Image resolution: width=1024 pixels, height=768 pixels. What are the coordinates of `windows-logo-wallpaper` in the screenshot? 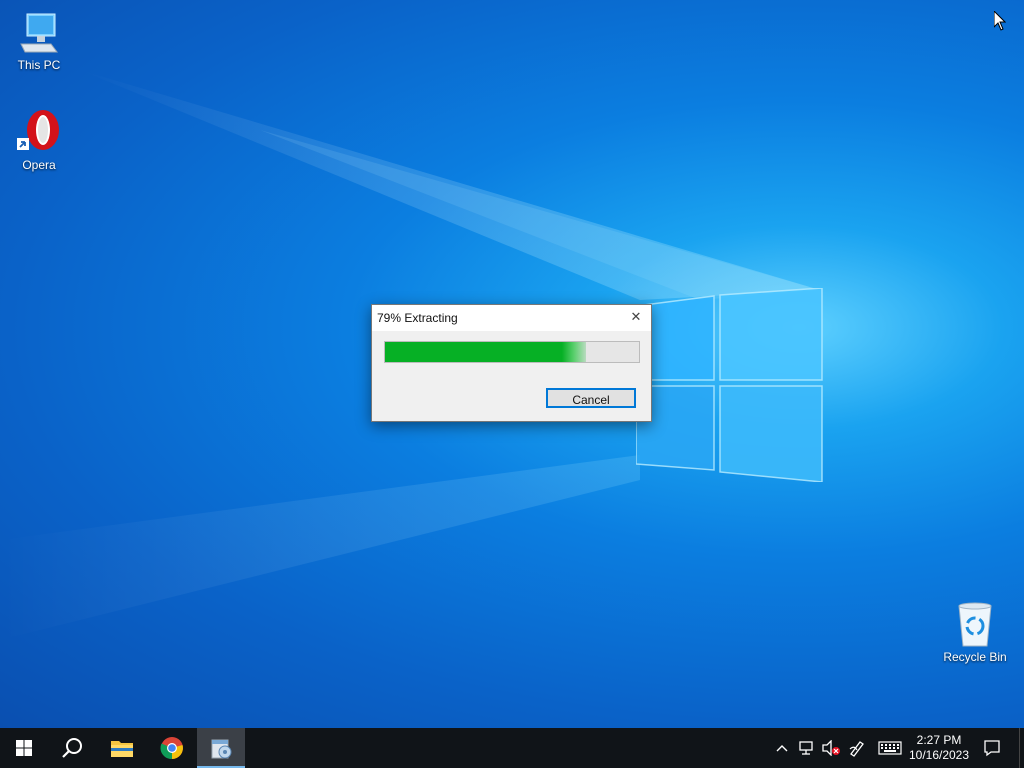 It's located at (729, 385).